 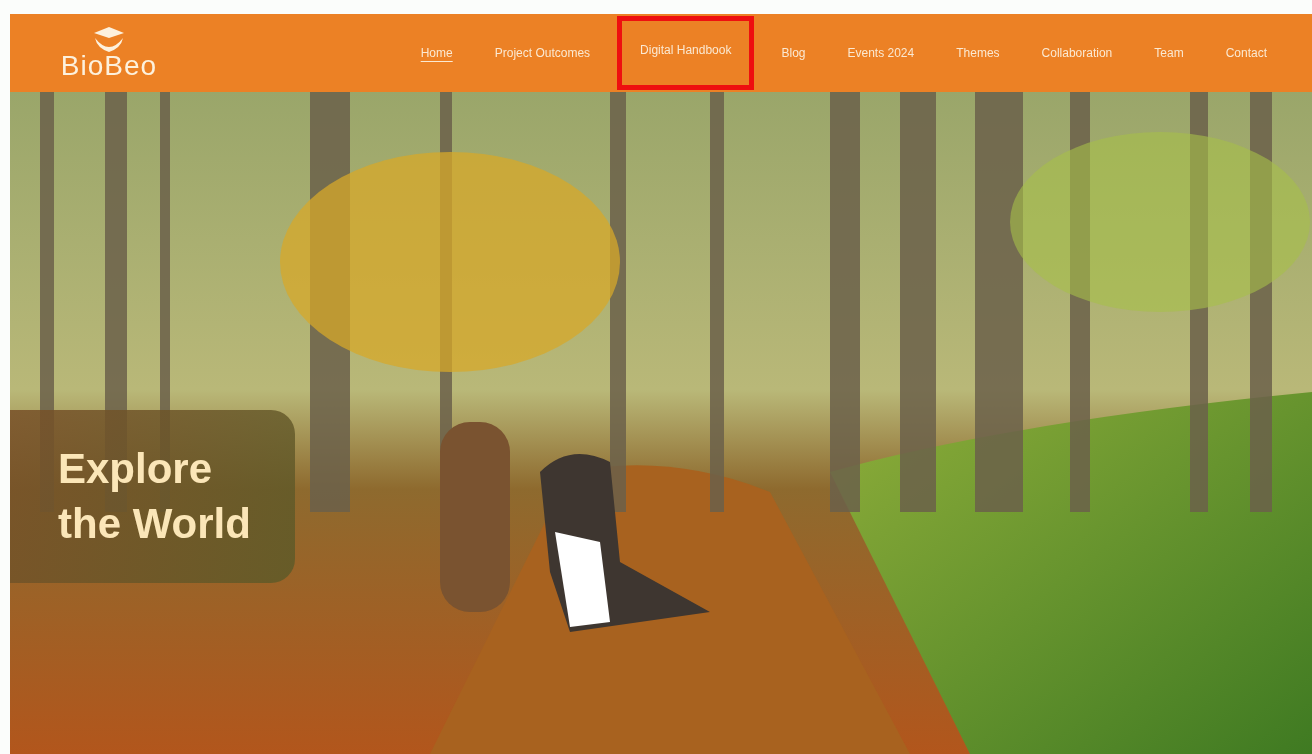 I want to click on nav-link: Collaboration, so click(x=1077, y=53).